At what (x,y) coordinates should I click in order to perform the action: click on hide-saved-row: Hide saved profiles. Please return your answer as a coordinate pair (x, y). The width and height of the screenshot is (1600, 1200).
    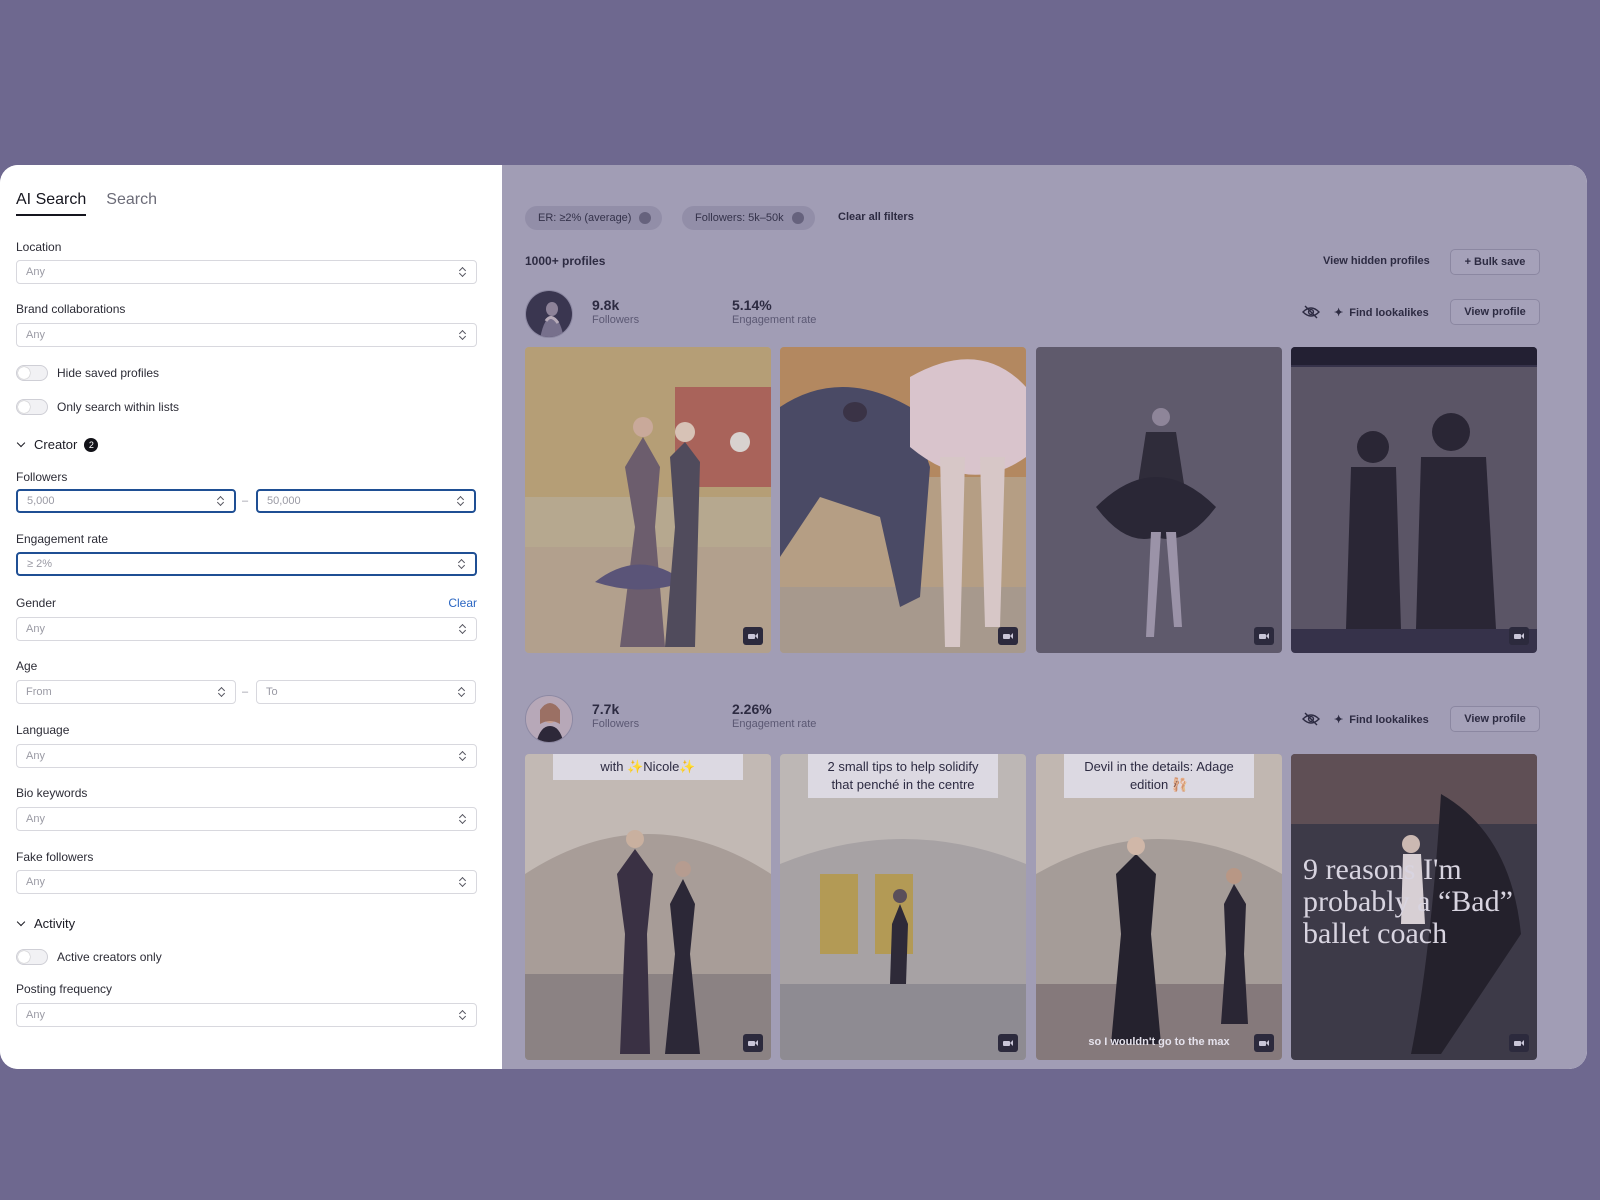
    Looking at the image, I should click on (87, 373).